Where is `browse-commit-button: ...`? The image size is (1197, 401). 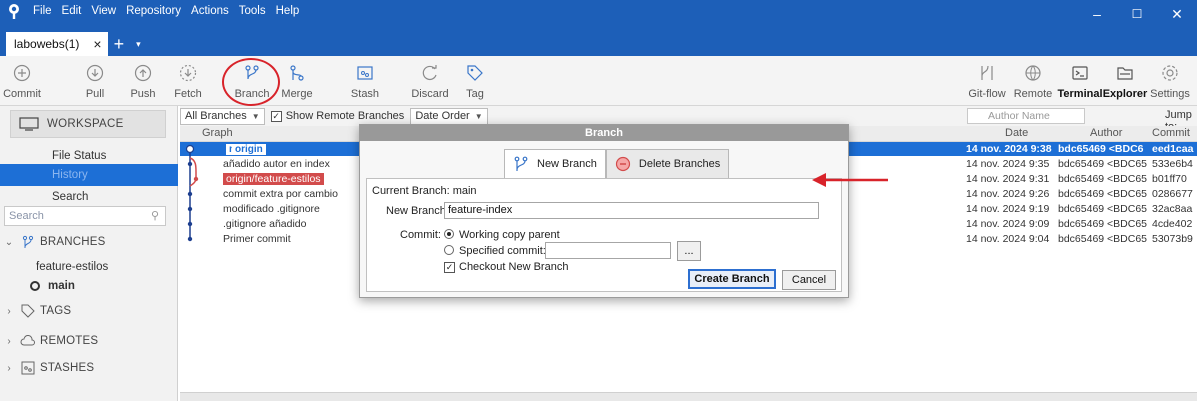 browse-commit-button: ... is located at coordinates (689, 251).